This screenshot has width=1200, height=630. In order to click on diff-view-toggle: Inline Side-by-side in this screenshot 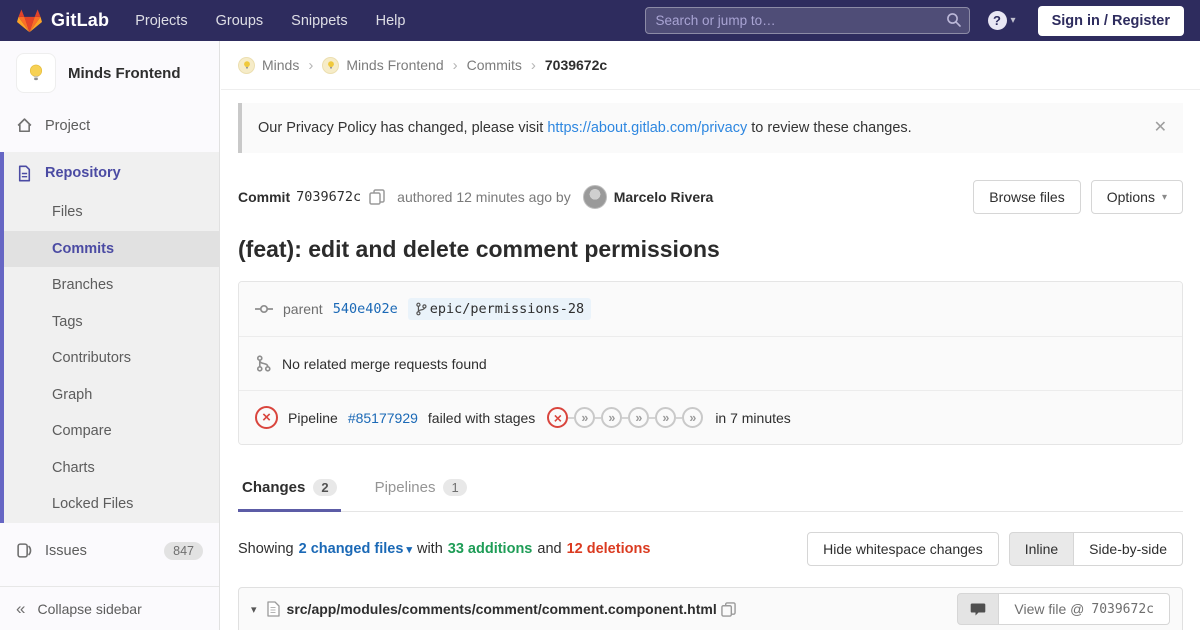, I will do `click(1095, 549)`.